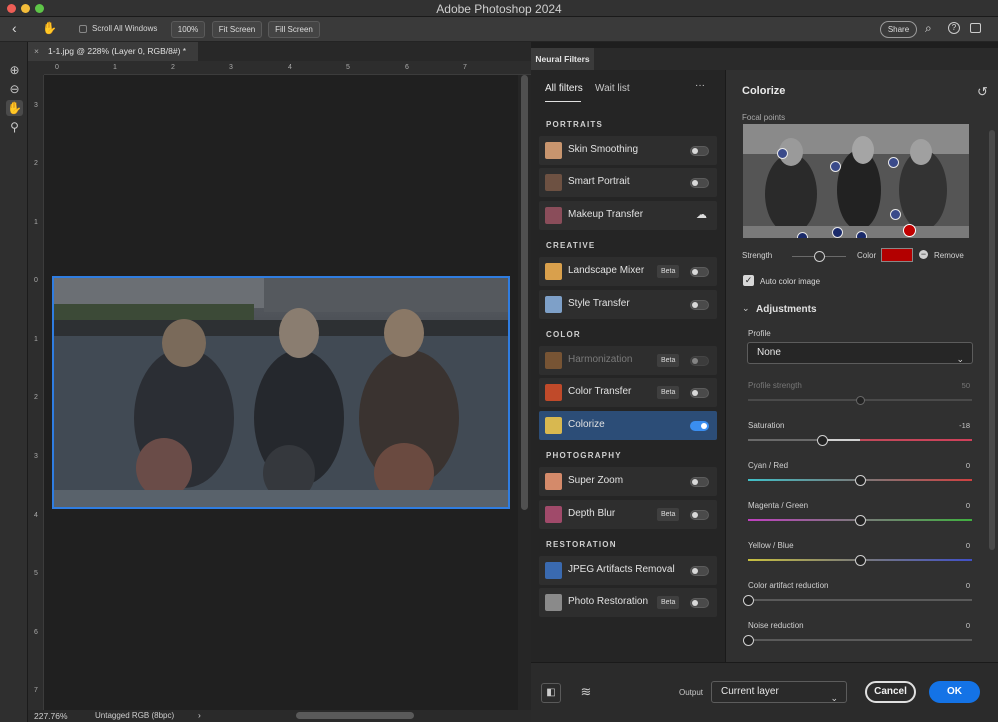 This screenshot has height=722, width=998. I want to click on auto-color-checkbox: ✓, so click(748, 280).